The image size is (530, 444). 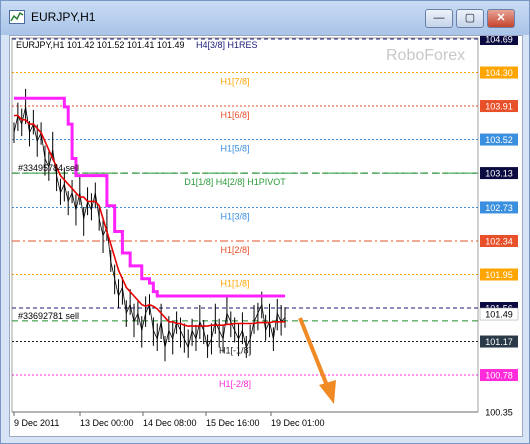 I want to click on order-label: #33495784 sell, so click(x=48, y=168).